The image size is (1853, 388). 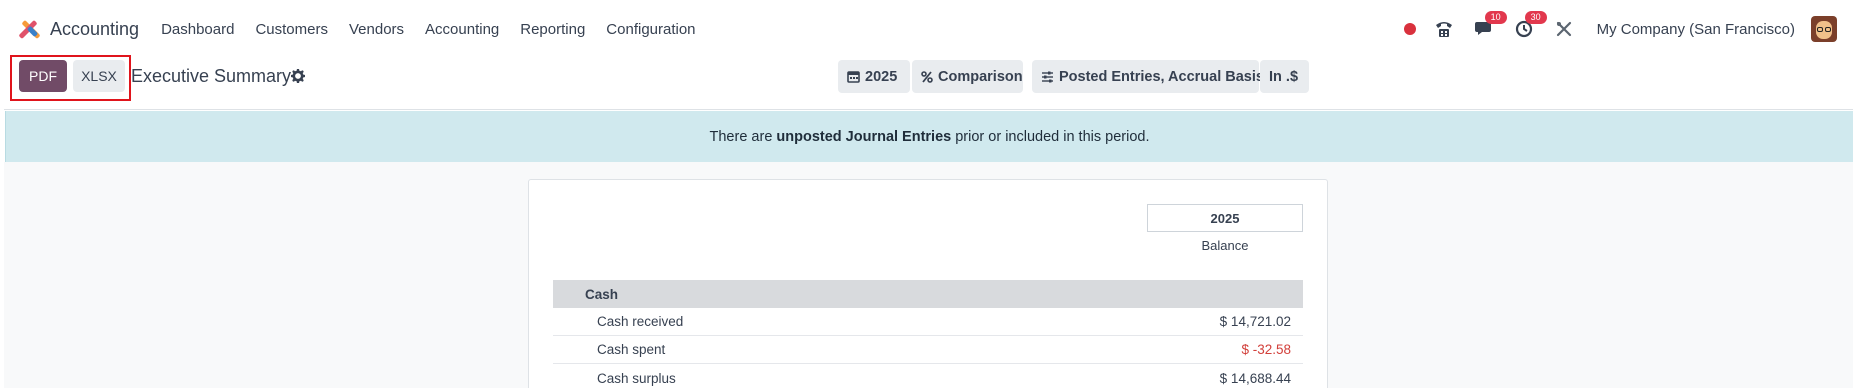 What do you see at coordinates (197, 29) in the screenshot?
I see `menu-dashboard: Dashboard` at bounding box center [197, 29].